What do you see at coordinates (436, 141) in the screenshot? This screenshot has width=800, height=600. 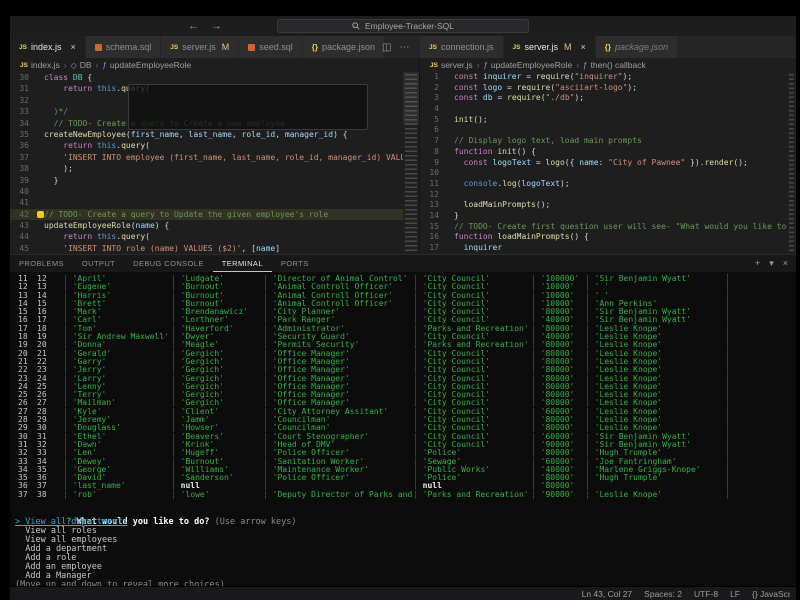 I see `line-number: 7` at bounding box center [436, 141].